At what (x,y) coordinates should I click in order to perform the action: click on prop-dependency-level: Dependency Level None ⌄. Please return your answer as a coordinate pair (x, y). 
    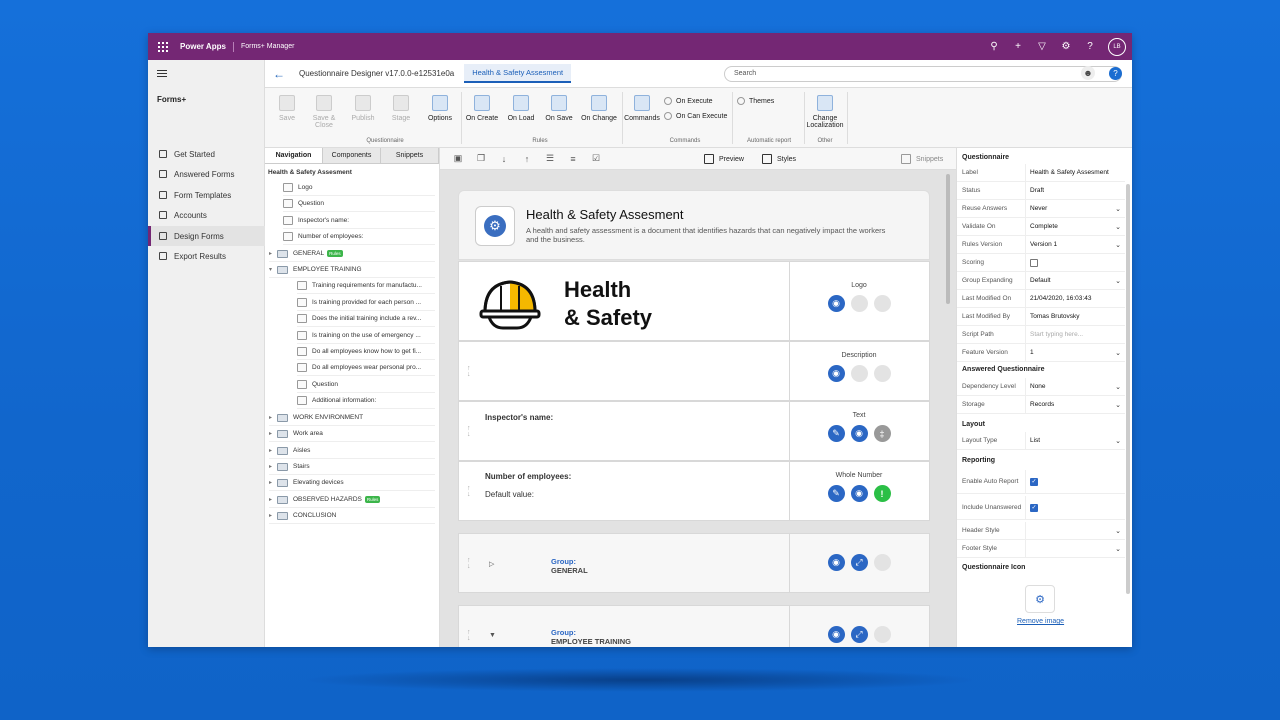
    Looking at the image, I should click on (1041, 387).